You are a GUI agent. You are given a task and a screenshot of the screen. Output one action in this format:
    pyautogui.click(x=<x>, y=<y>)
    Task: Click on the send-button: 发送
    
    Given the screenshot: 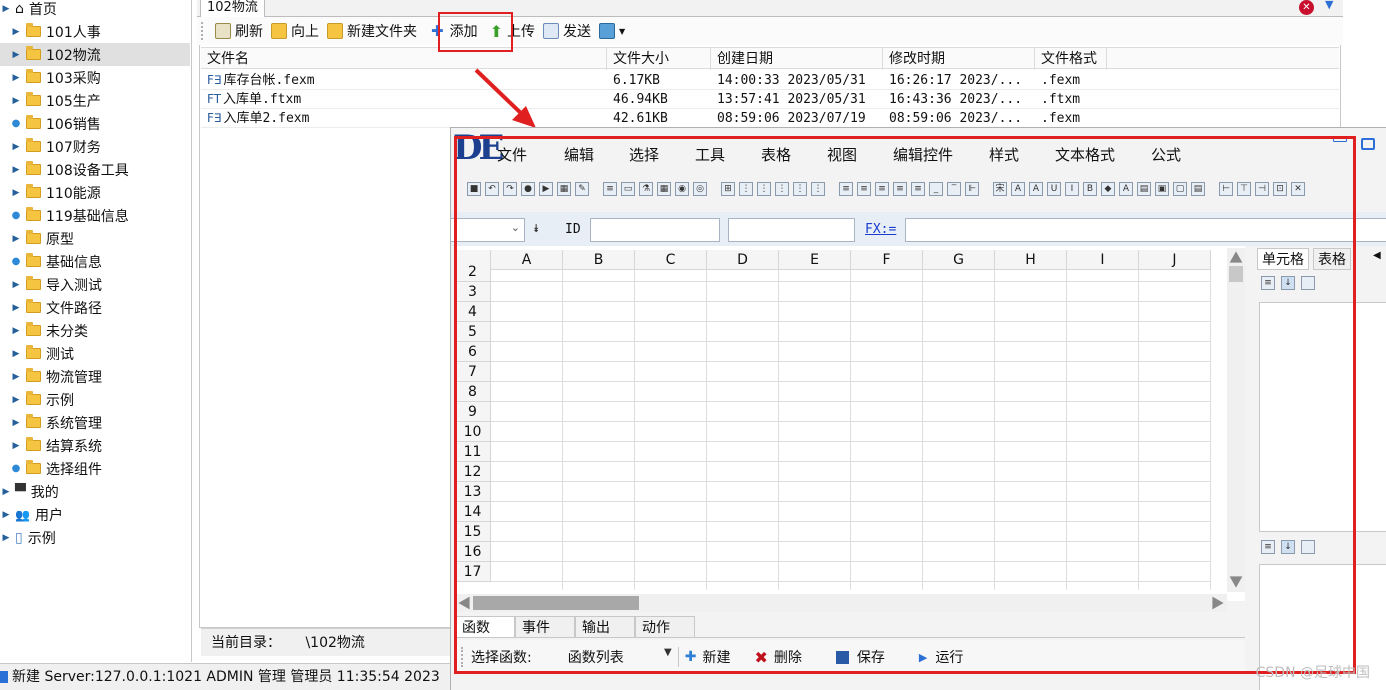 What is the action you would take?
    pyautogui.click(x=567, y=31)
    